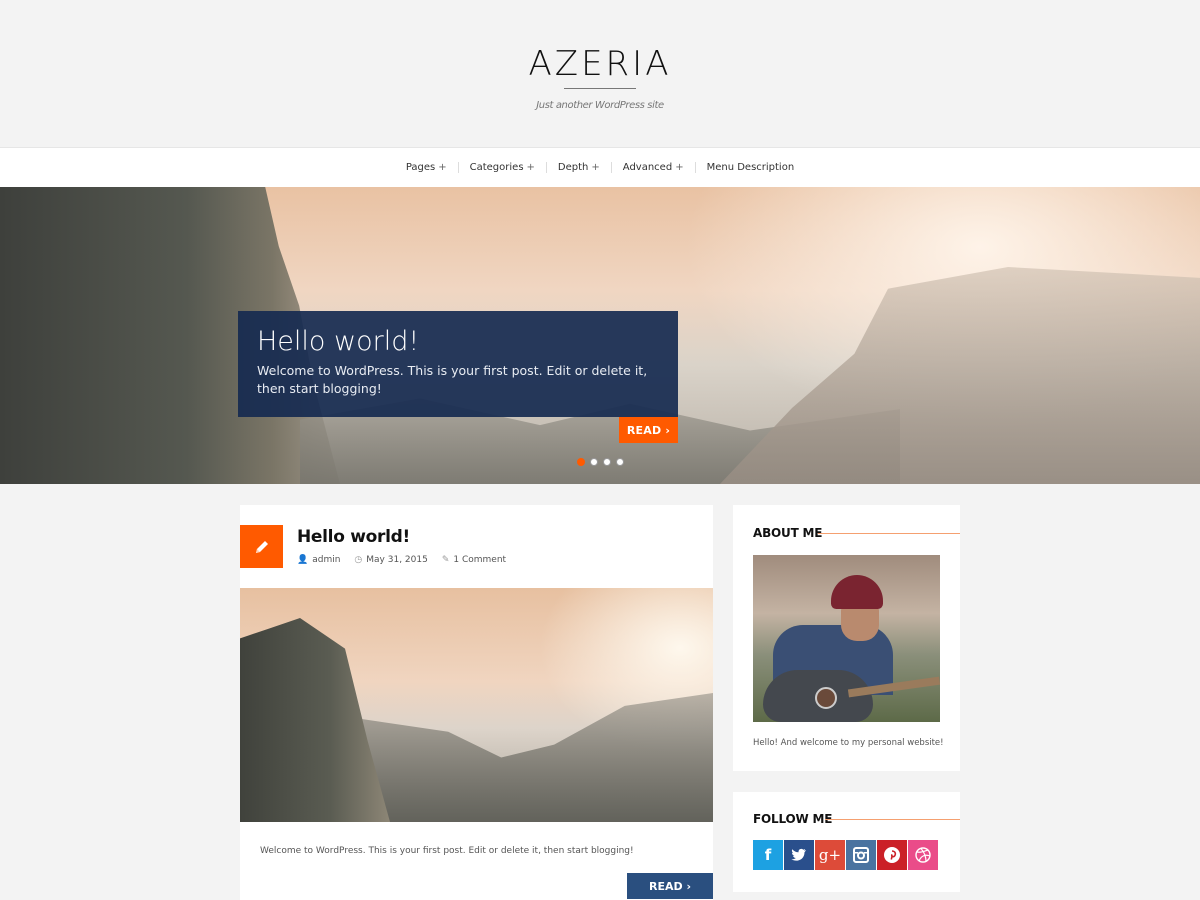 The width and height of the screenshot is (1200, 900). What do you see at coordinates (600, 105) in the screenshot?
I see `site-tagline: Just another WordPress site` at bounding box center [600, 105].